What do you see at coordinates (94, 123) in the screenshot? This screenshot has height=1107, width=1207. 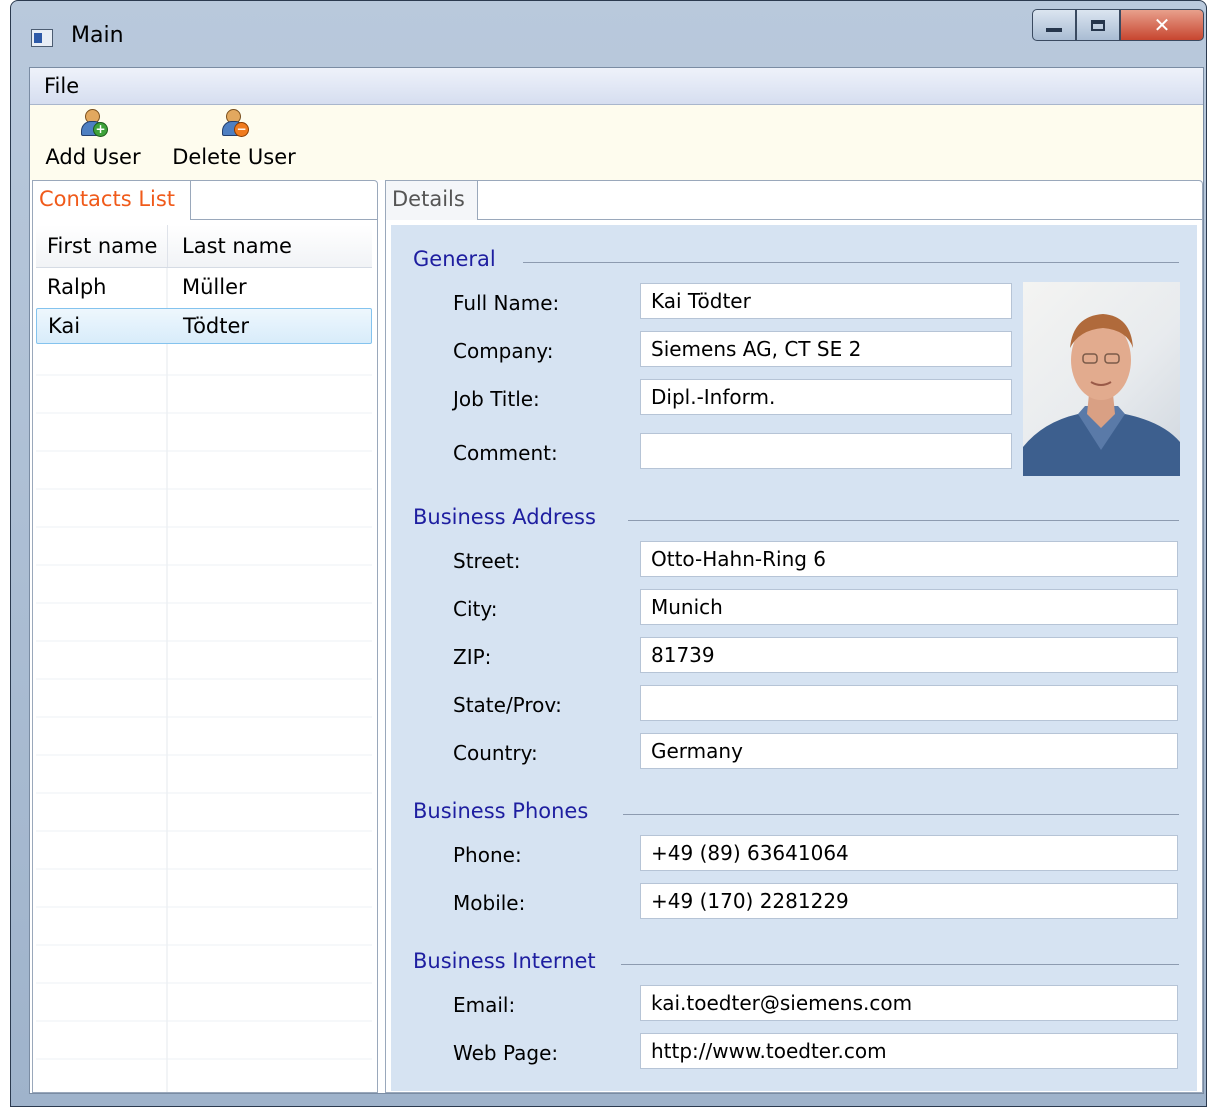 I see `add-user-icon: +` at bounding box center [94, 123].